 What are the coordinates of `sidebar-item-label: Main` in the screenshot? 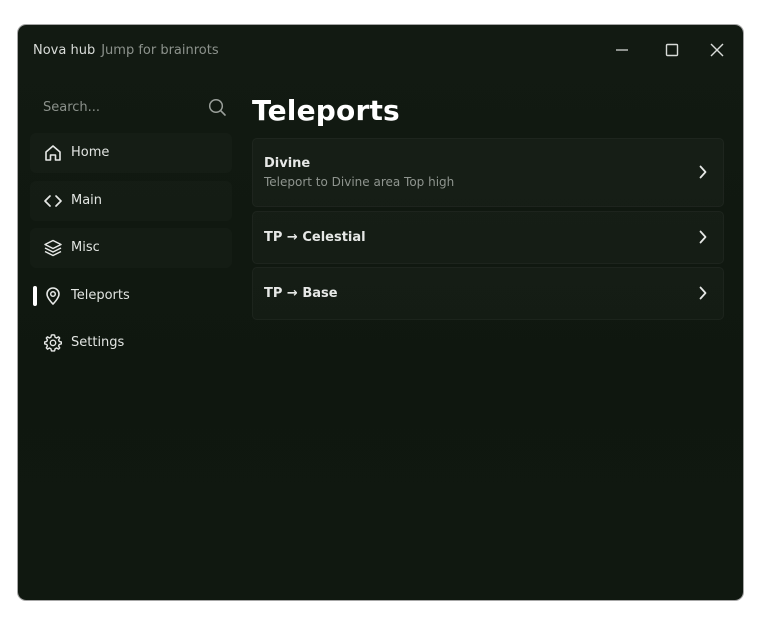 It's located at (87, 200).